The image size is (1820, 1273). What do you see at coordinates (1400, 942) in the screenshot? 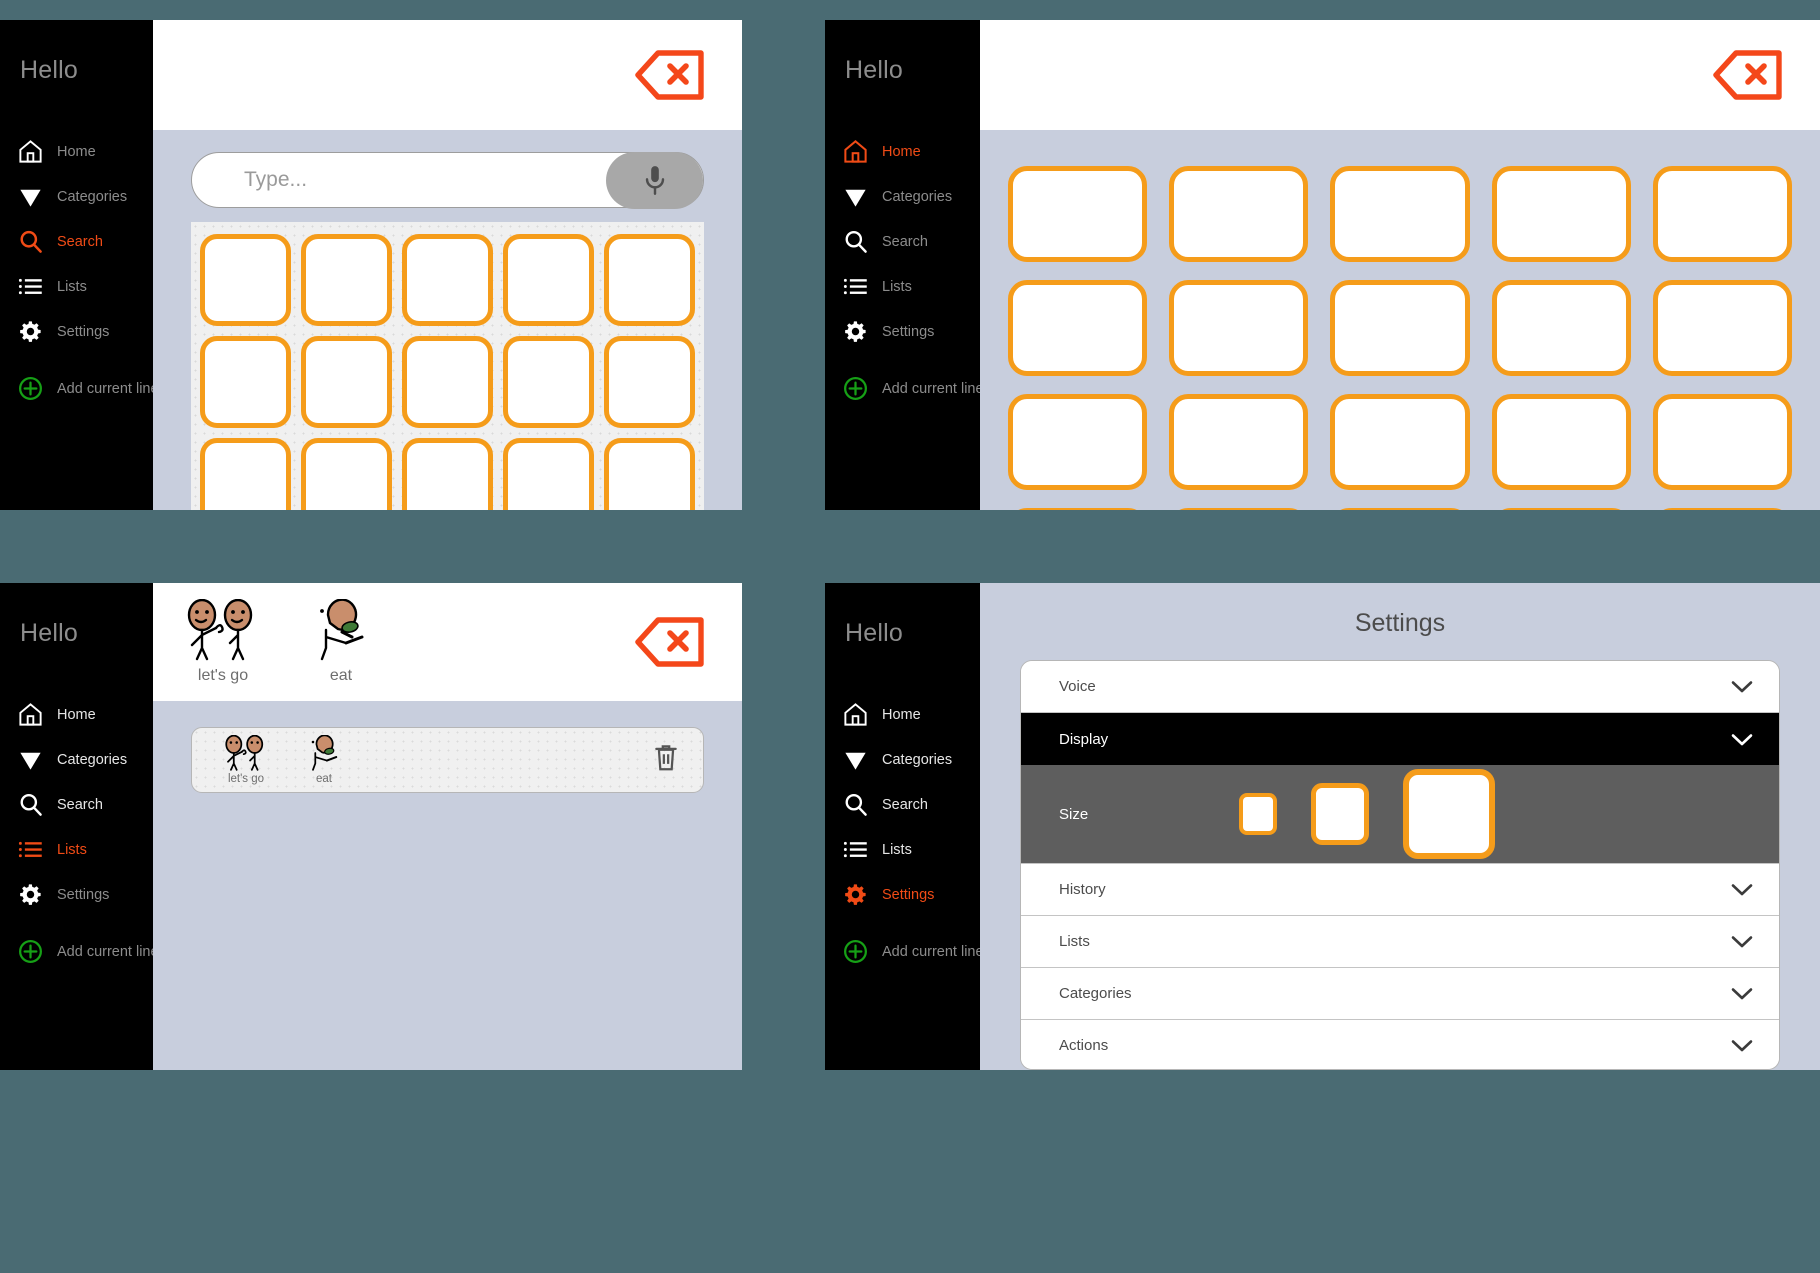
I see `settings-row-lists: Lists` at bounding box center [1400, 942].